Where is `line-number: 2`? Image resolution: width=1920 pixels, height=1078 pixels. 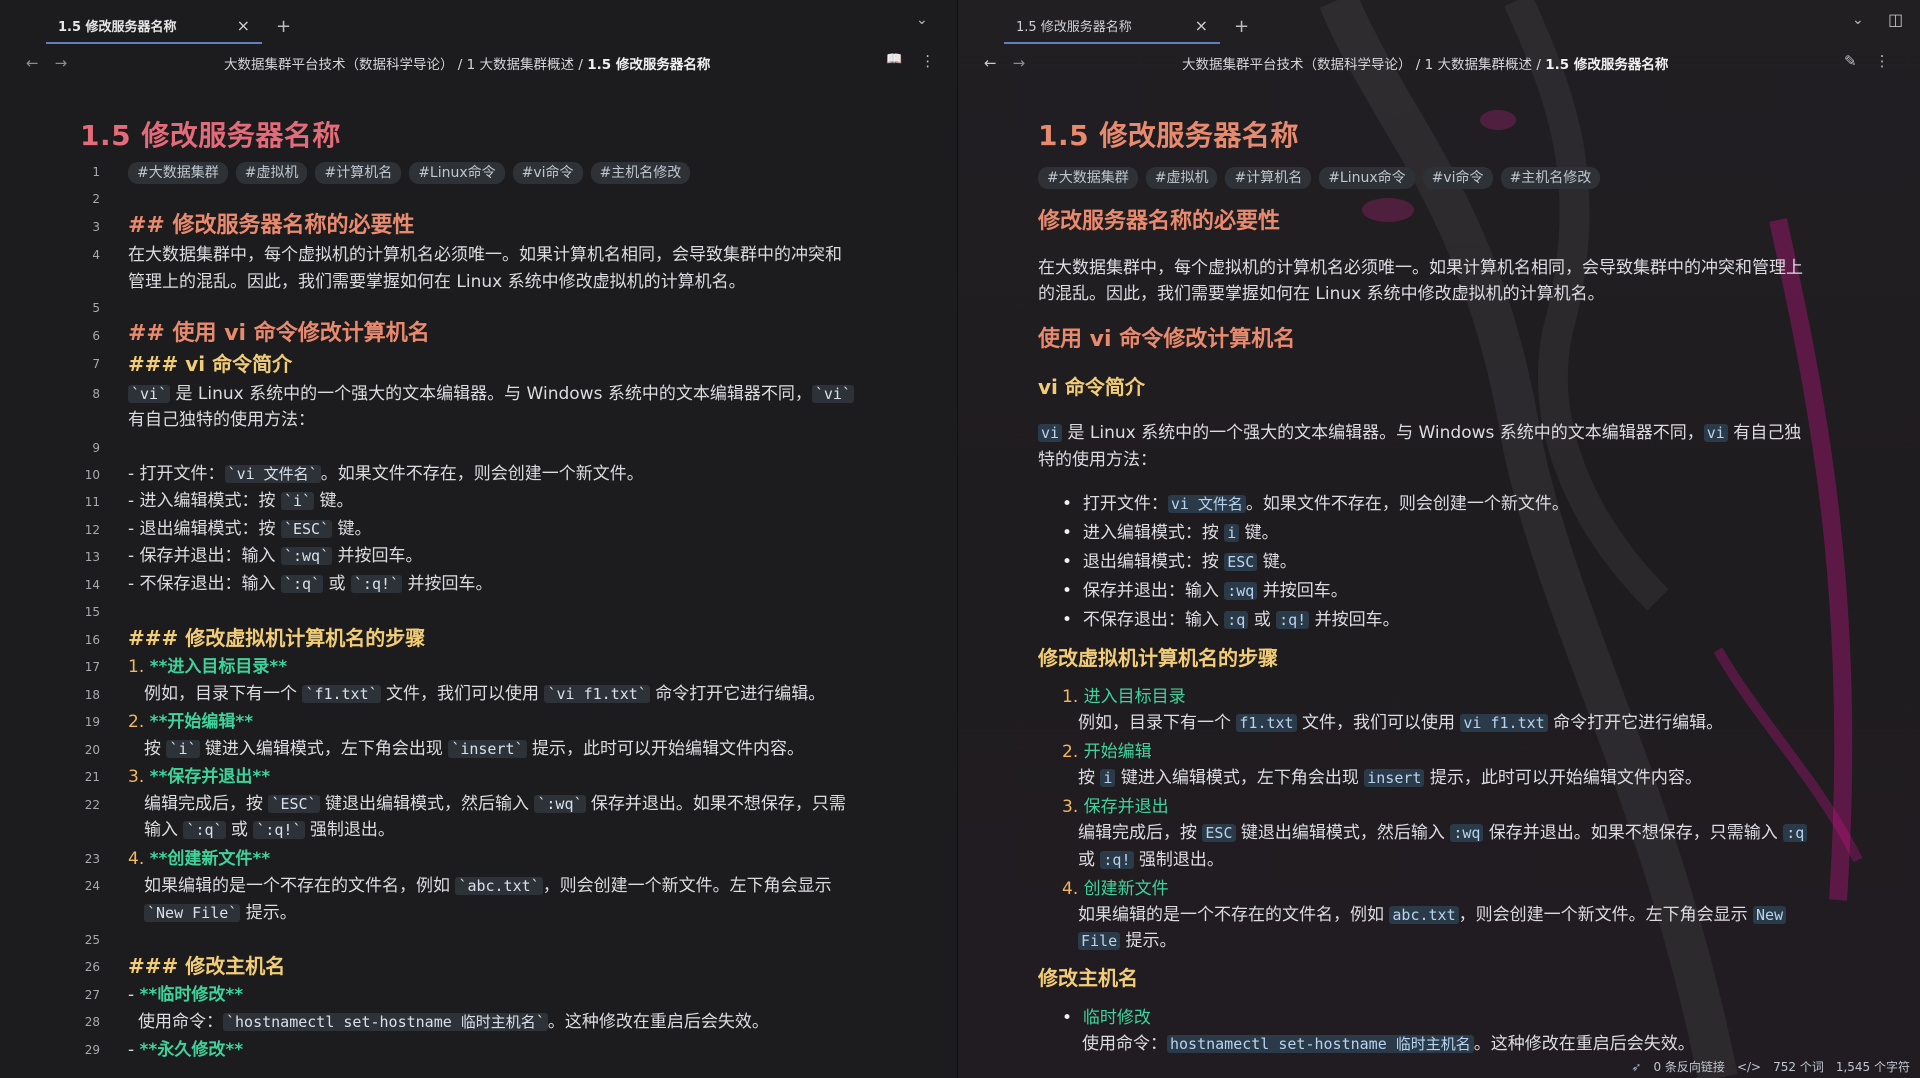
line-number: 2 is located at coordinates (96, 199).